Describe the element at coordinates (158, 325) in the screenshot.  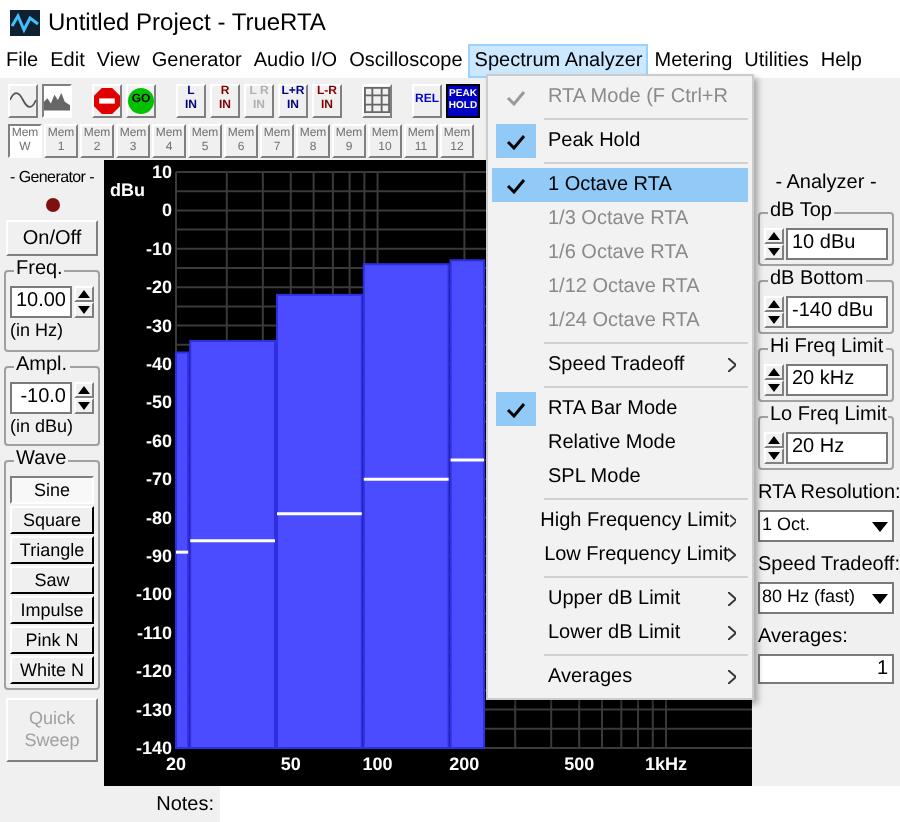
I see `y-tick-label: -30` at that location.